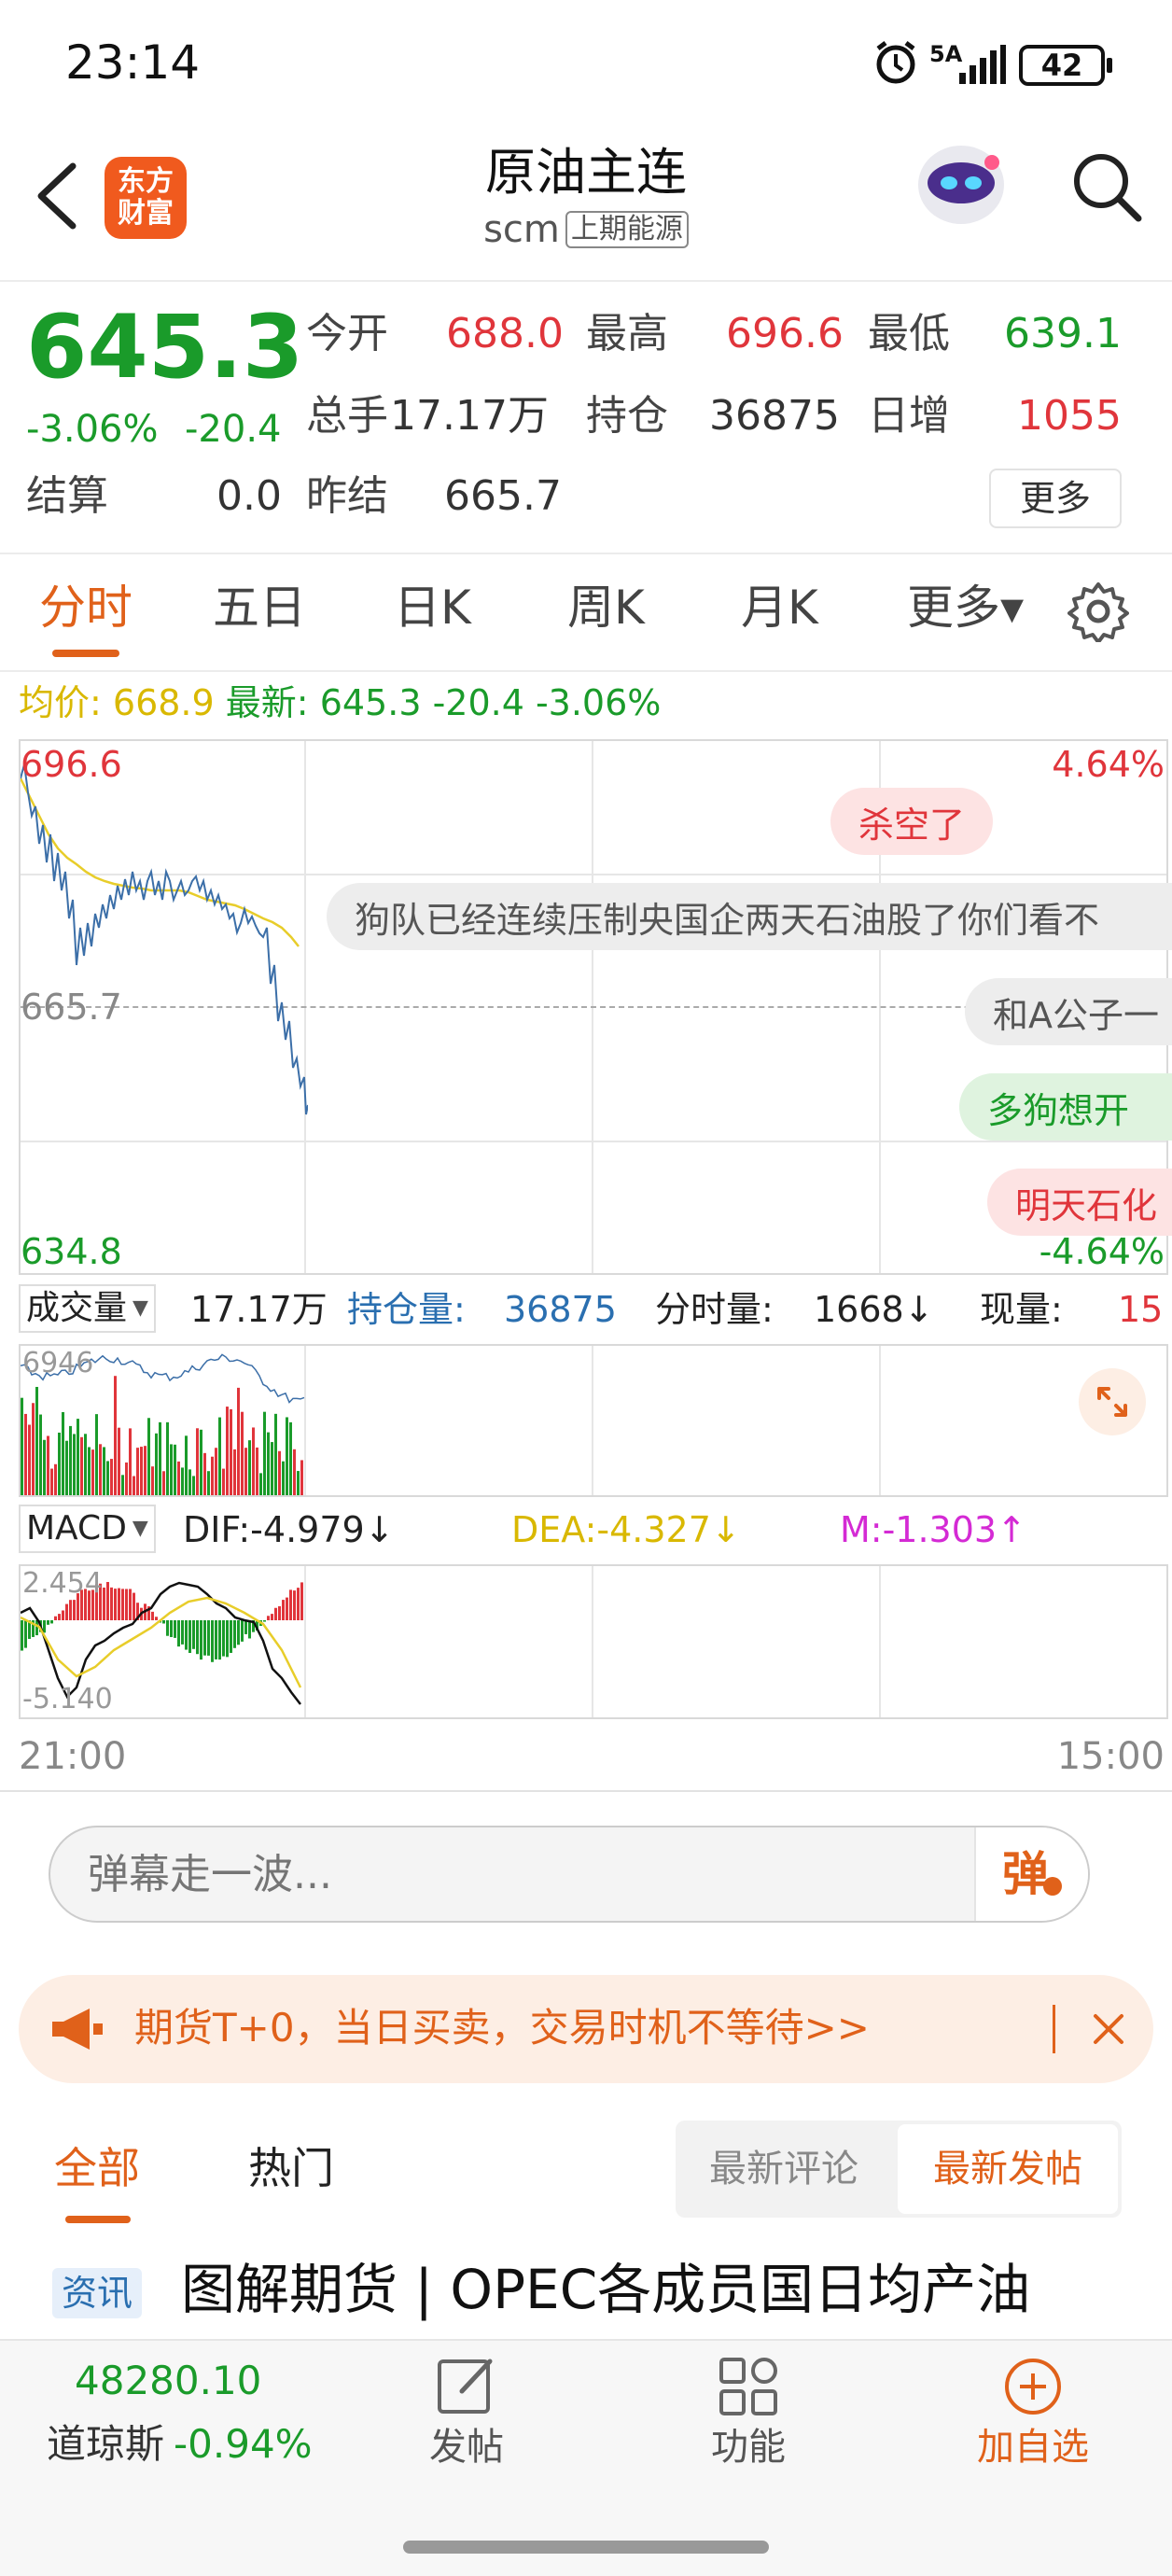  Describe the element at coordinates (73, 1756) in the screenshot. I see `time-axis-start: 21:00` at that location.